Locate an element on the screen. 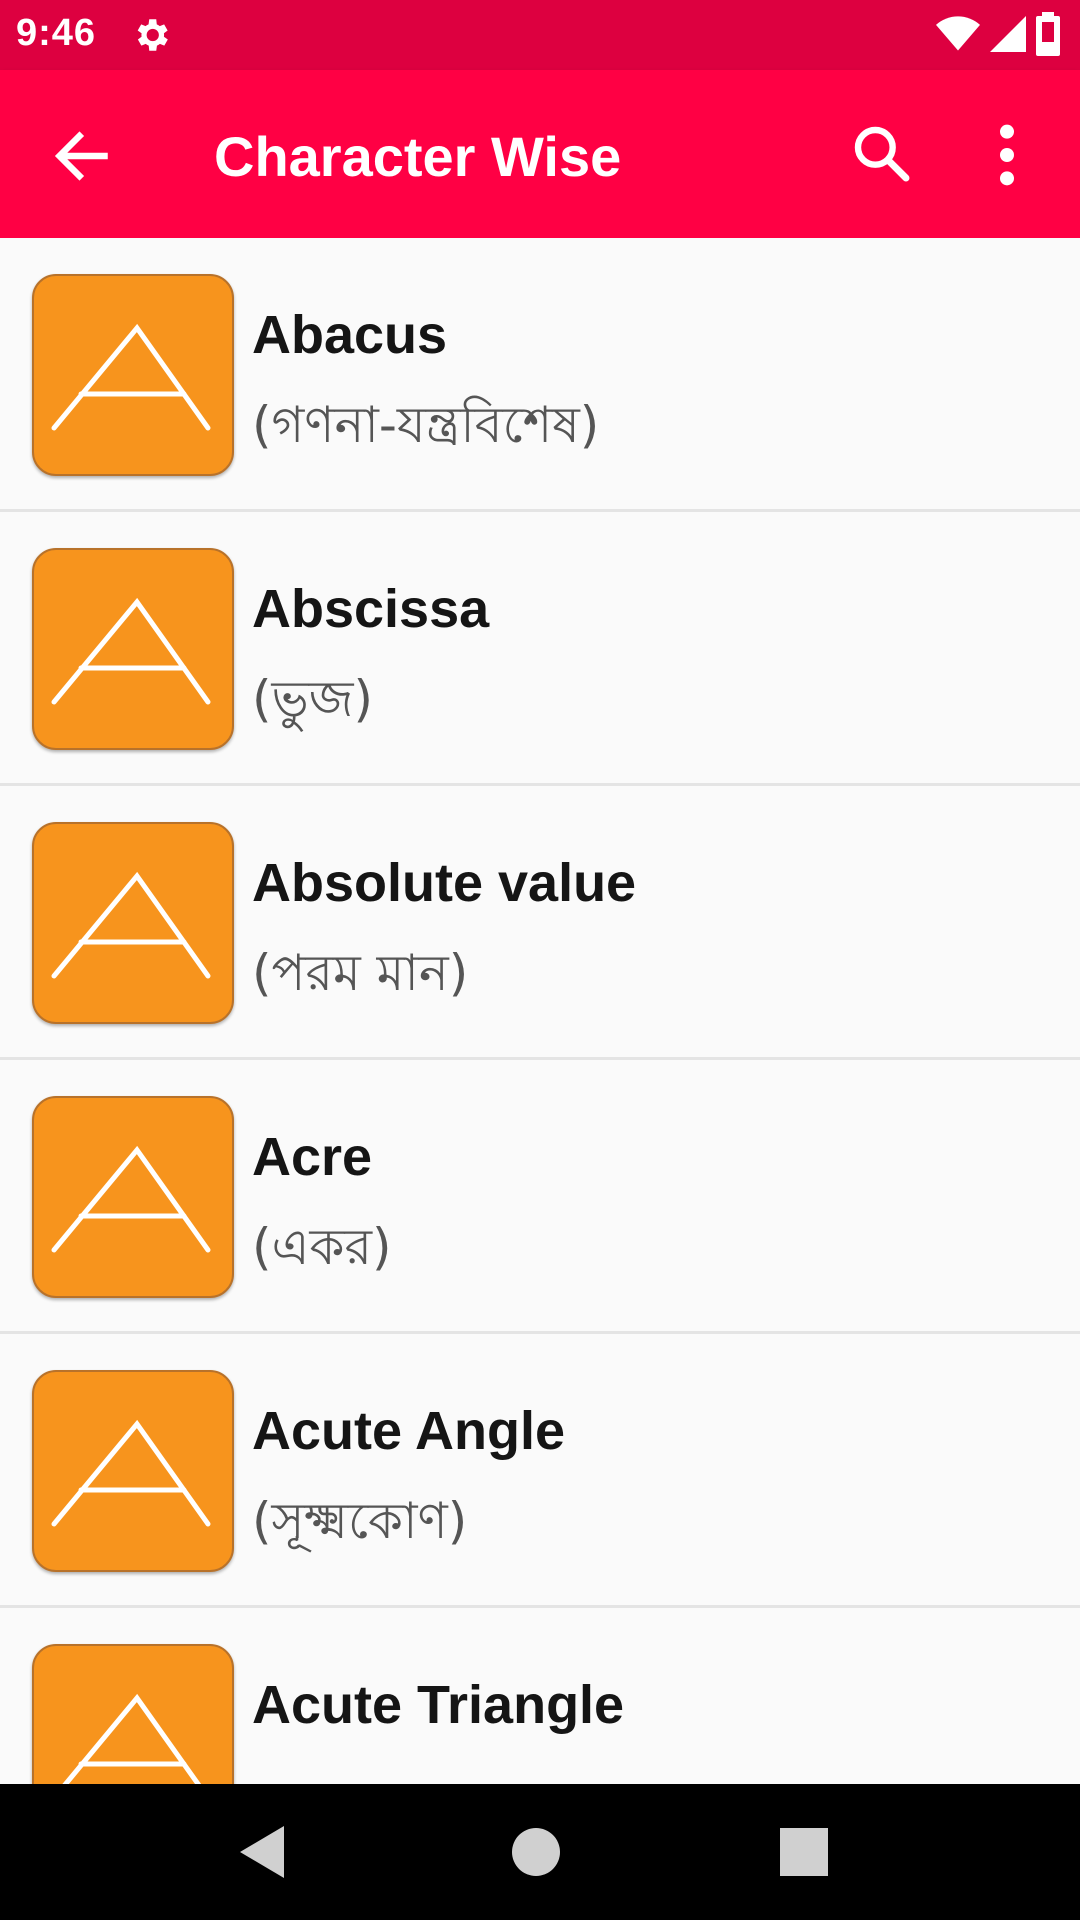 Image resolution: width=1080 pixels, height=1920 pixels. nav-back-icon is located at coordinates (264, 1852).